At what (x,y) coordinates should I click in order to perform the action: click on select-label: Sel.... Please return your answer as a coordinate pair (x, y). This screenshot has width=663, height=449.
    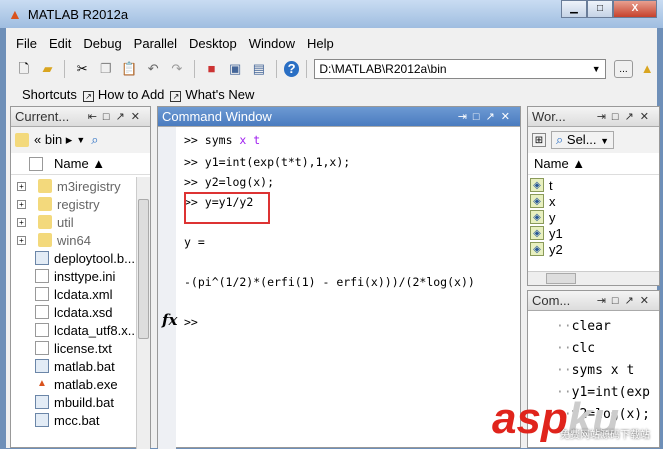
    Looking at the image, I should click on (581, 139).